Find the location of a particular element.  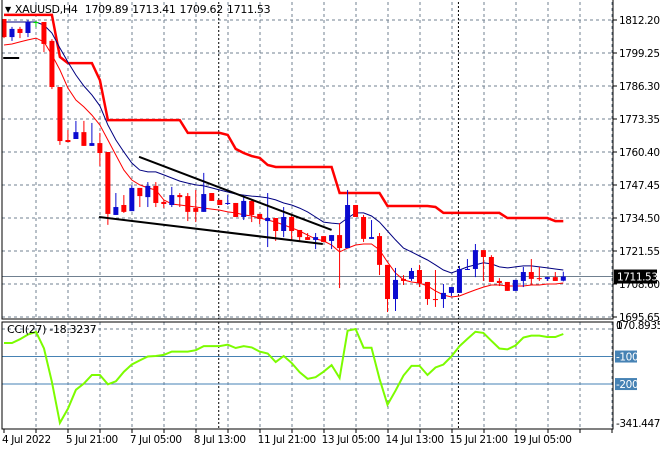

time-label: 14 Jul 13:00 is located at coordinates (415, 440).